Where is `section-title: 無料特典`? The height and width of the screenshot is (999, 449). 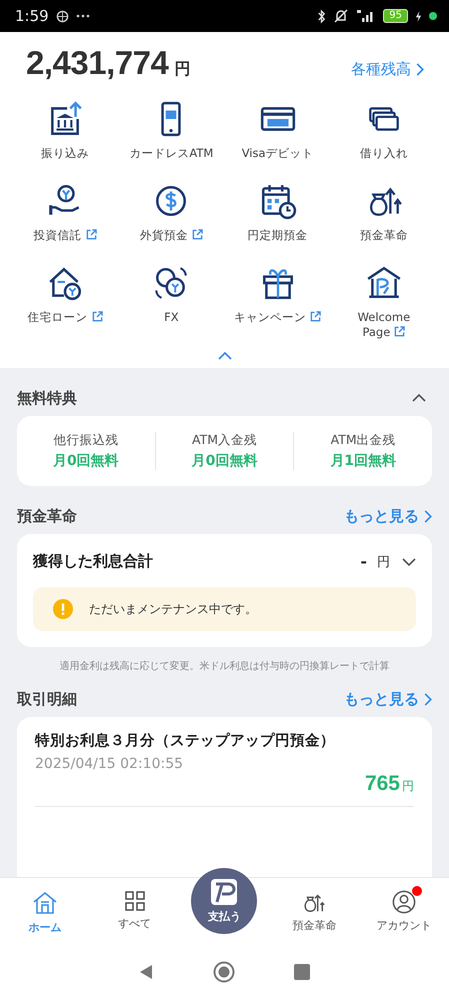
section-title: 無料特典 is located at coordinates (47, 398).